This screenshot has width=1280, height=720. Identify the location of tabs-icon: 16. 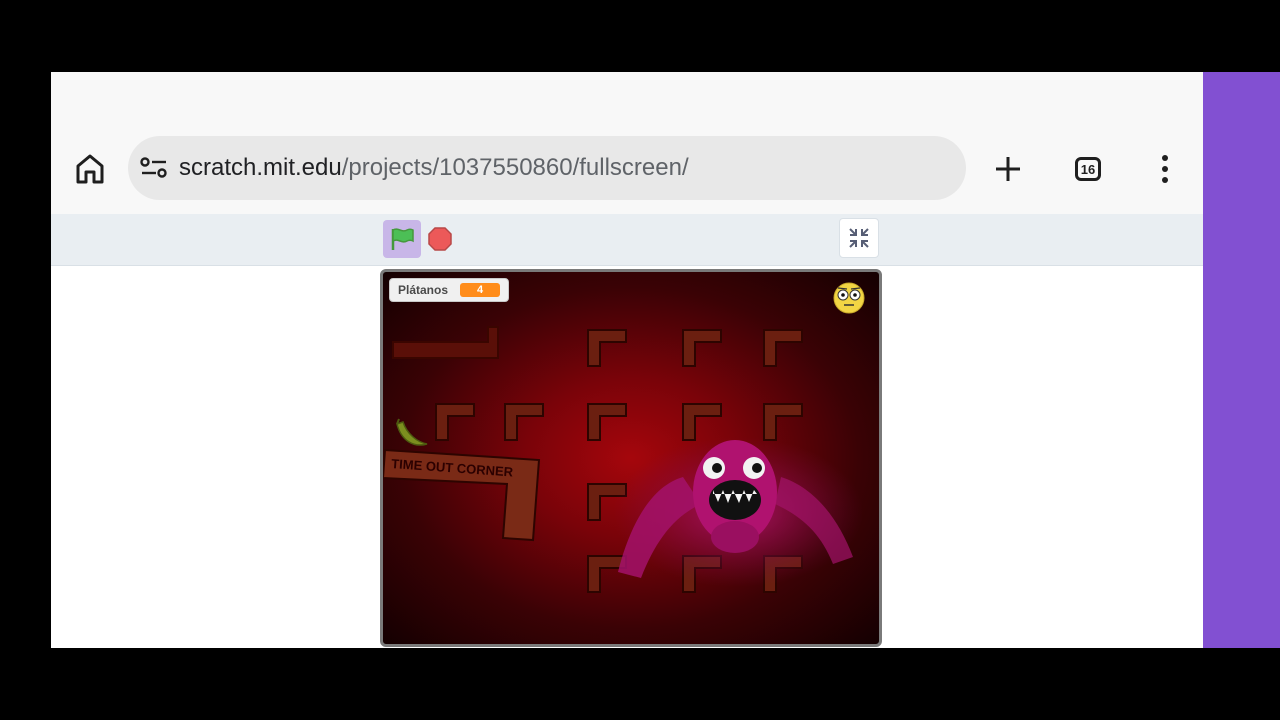
(1088, 169).